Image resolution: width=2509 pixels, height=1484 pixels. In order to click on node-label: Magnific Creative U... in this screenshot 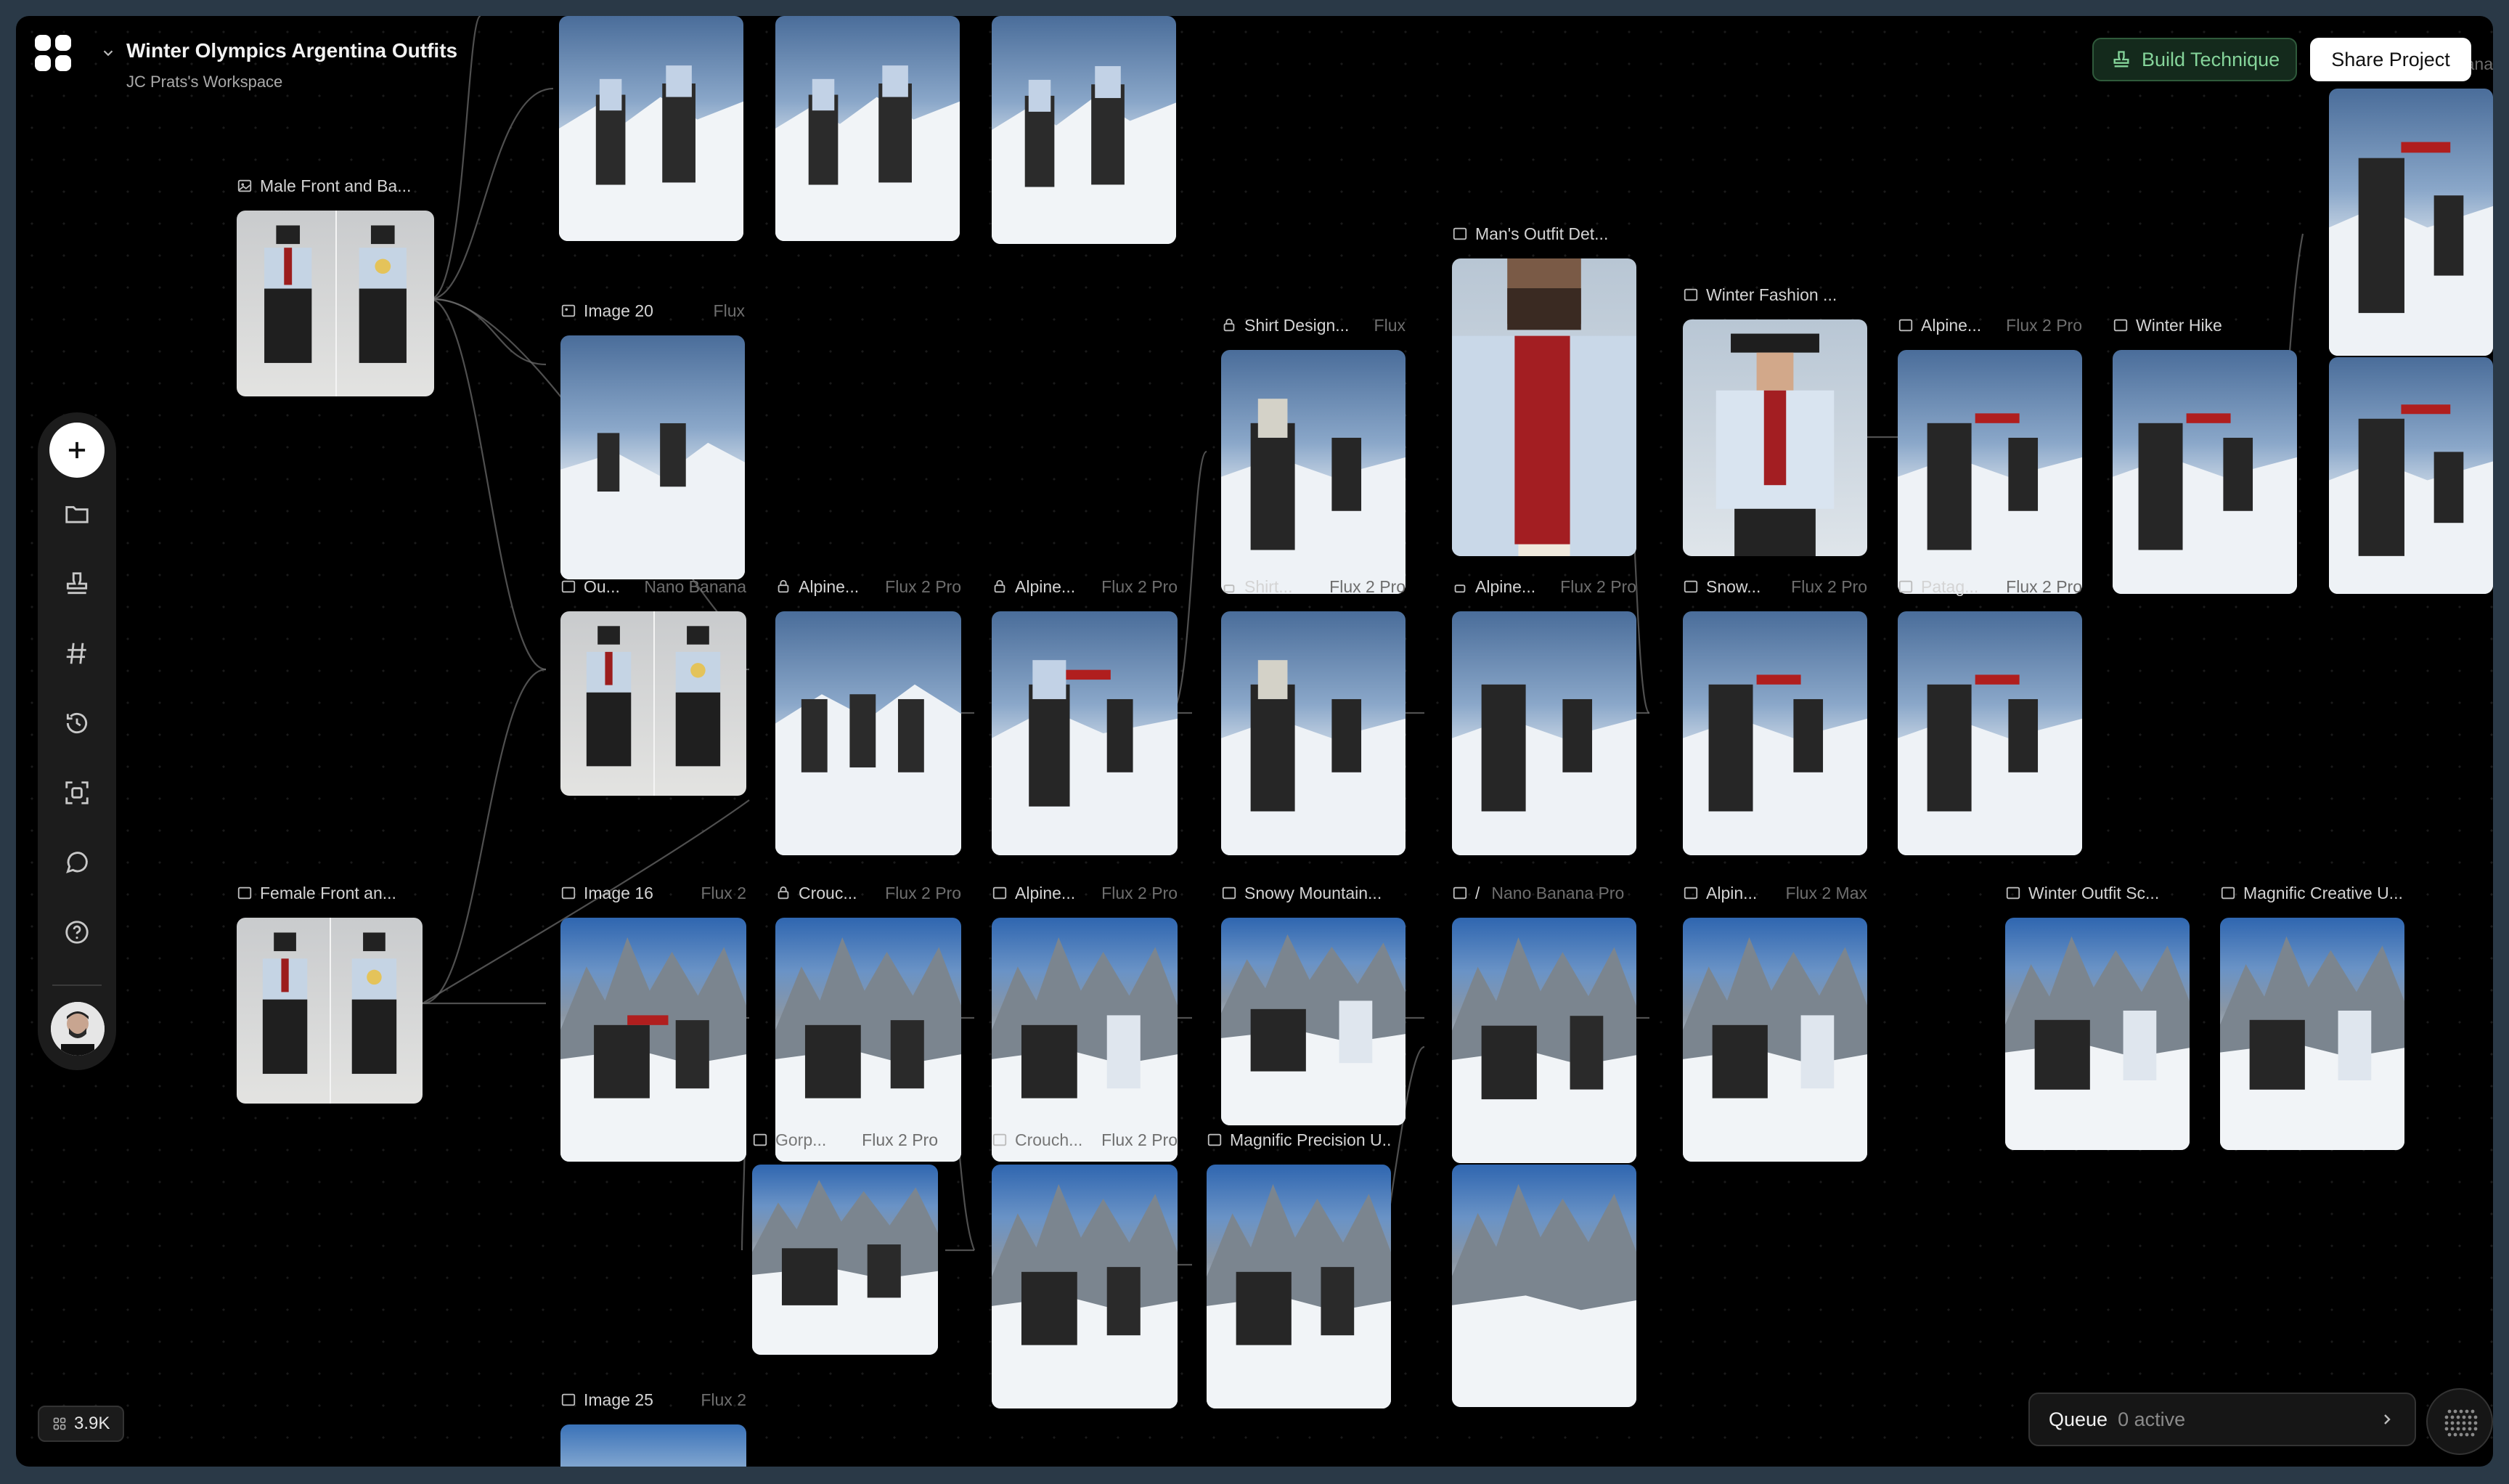, I will do `click(2323, 892)`.